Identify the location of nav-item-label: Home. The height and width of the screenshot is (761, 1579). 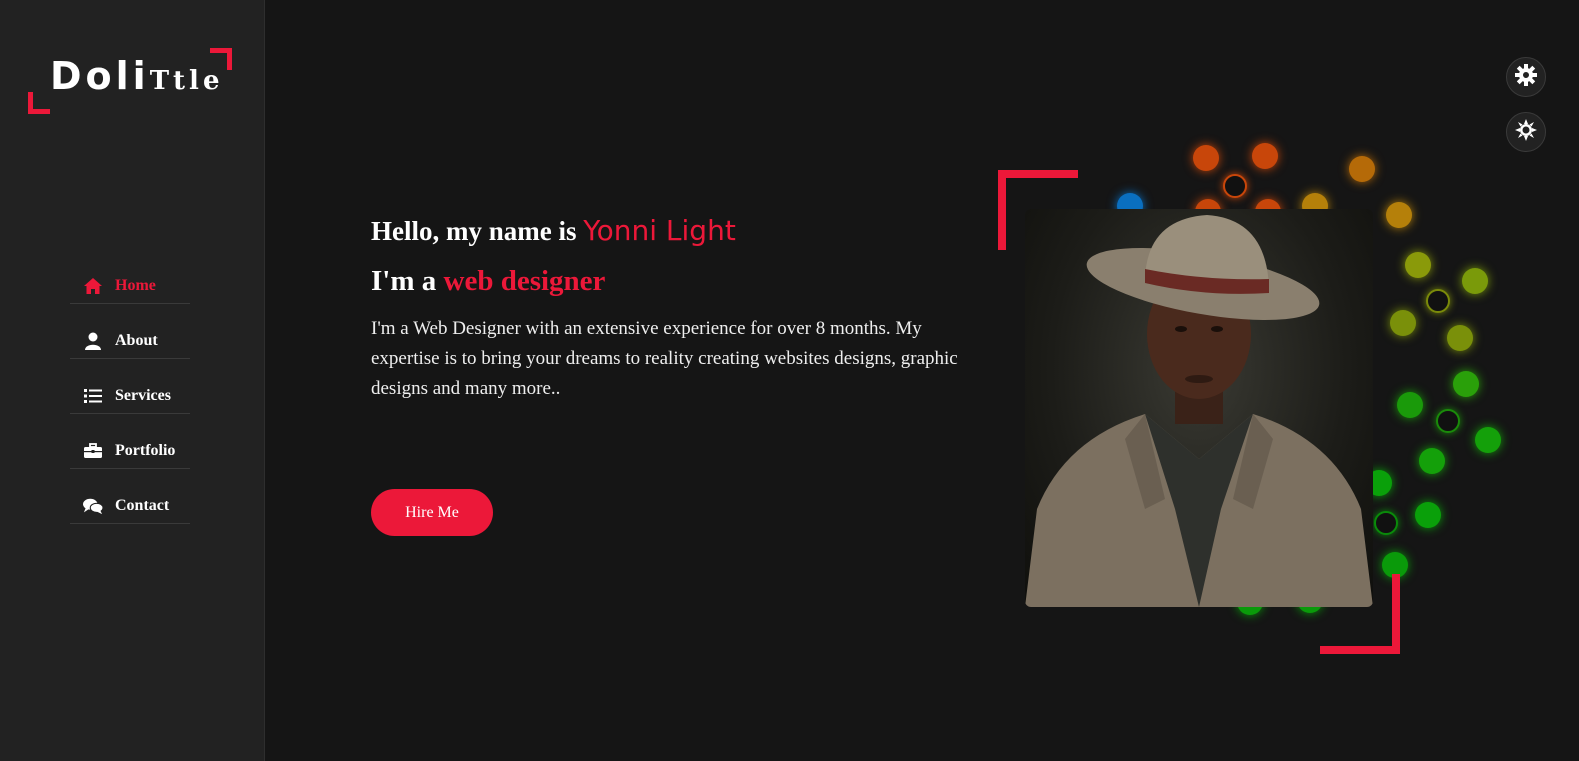
(135, 285).